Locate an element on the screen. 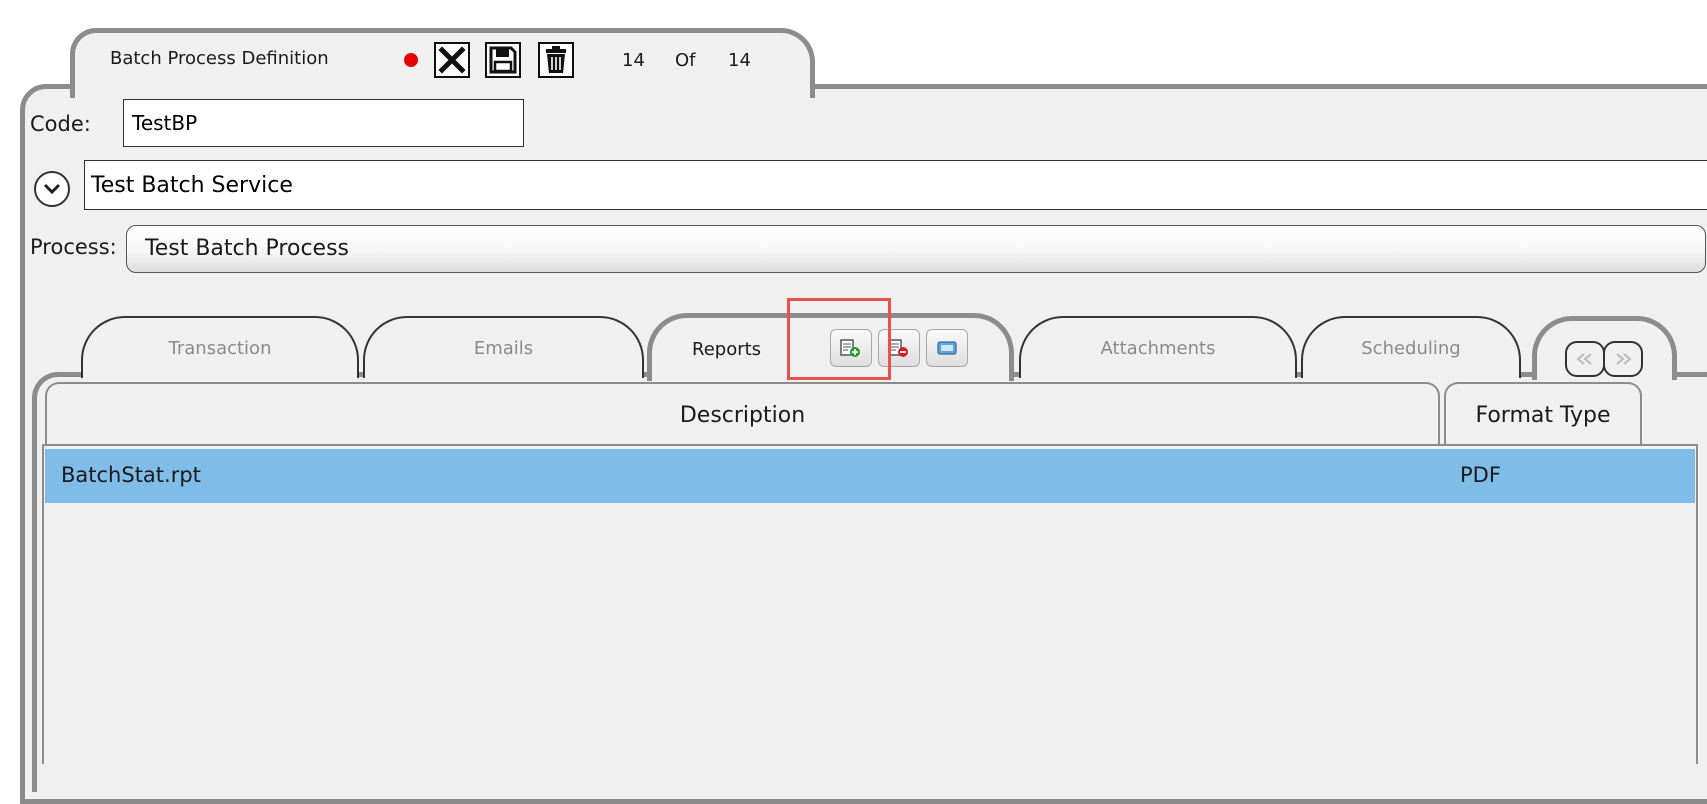 This screenshot has height=804, width=1707. column-header-label: Description is located at coordinates (742, 415).